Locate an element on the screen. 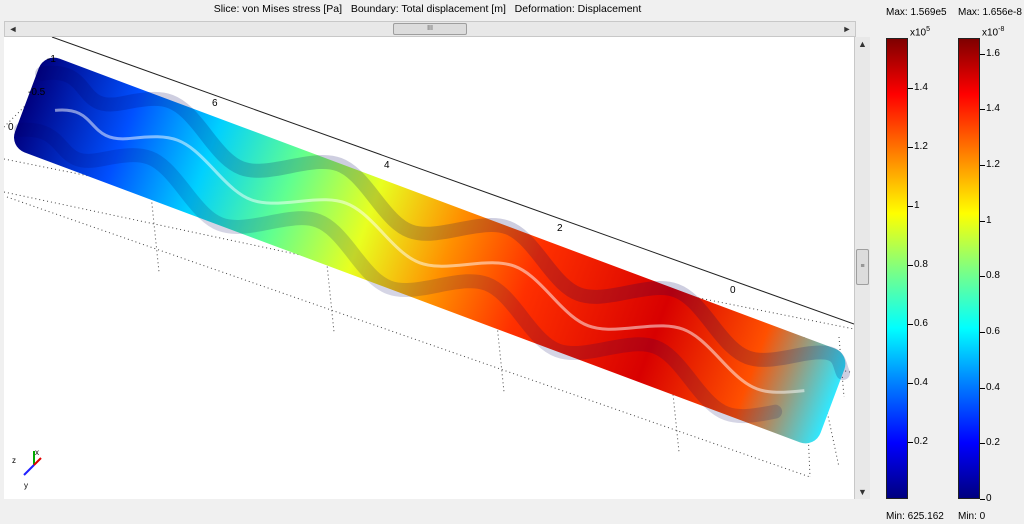  colorbar2-gradient is located at coordinates (969, 268).